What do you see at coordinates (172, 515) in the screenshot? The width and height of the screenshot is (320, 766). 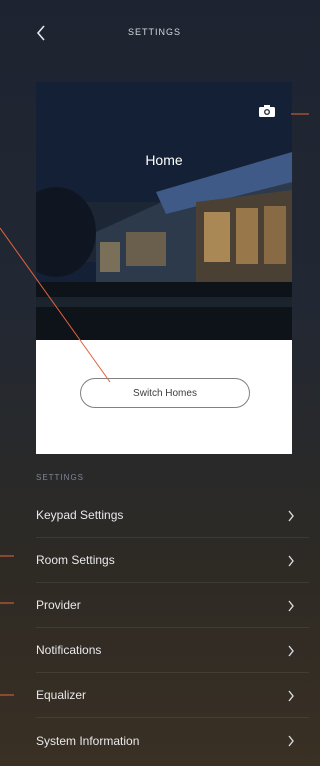 I see `menu-item-keypad-settings: Keypad Settings` at bounding box center [172, 515].